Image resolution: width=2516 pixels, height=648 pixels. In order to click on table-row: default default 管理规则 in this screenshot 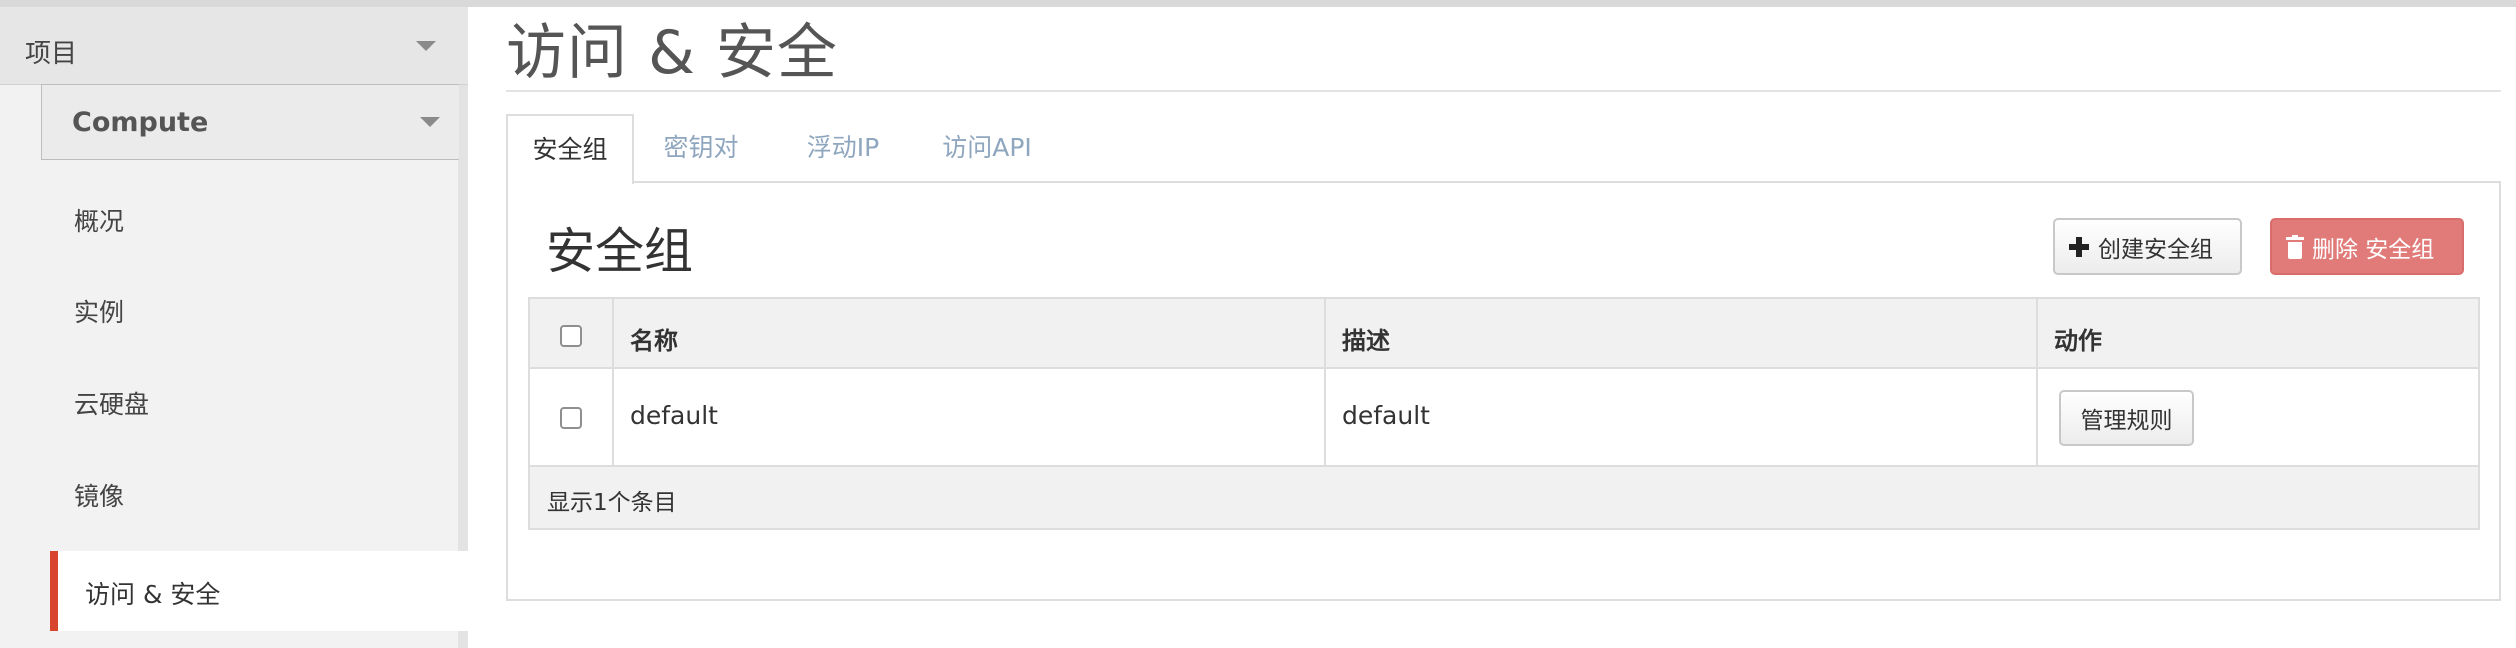, I will do `click(1504, 418)`.